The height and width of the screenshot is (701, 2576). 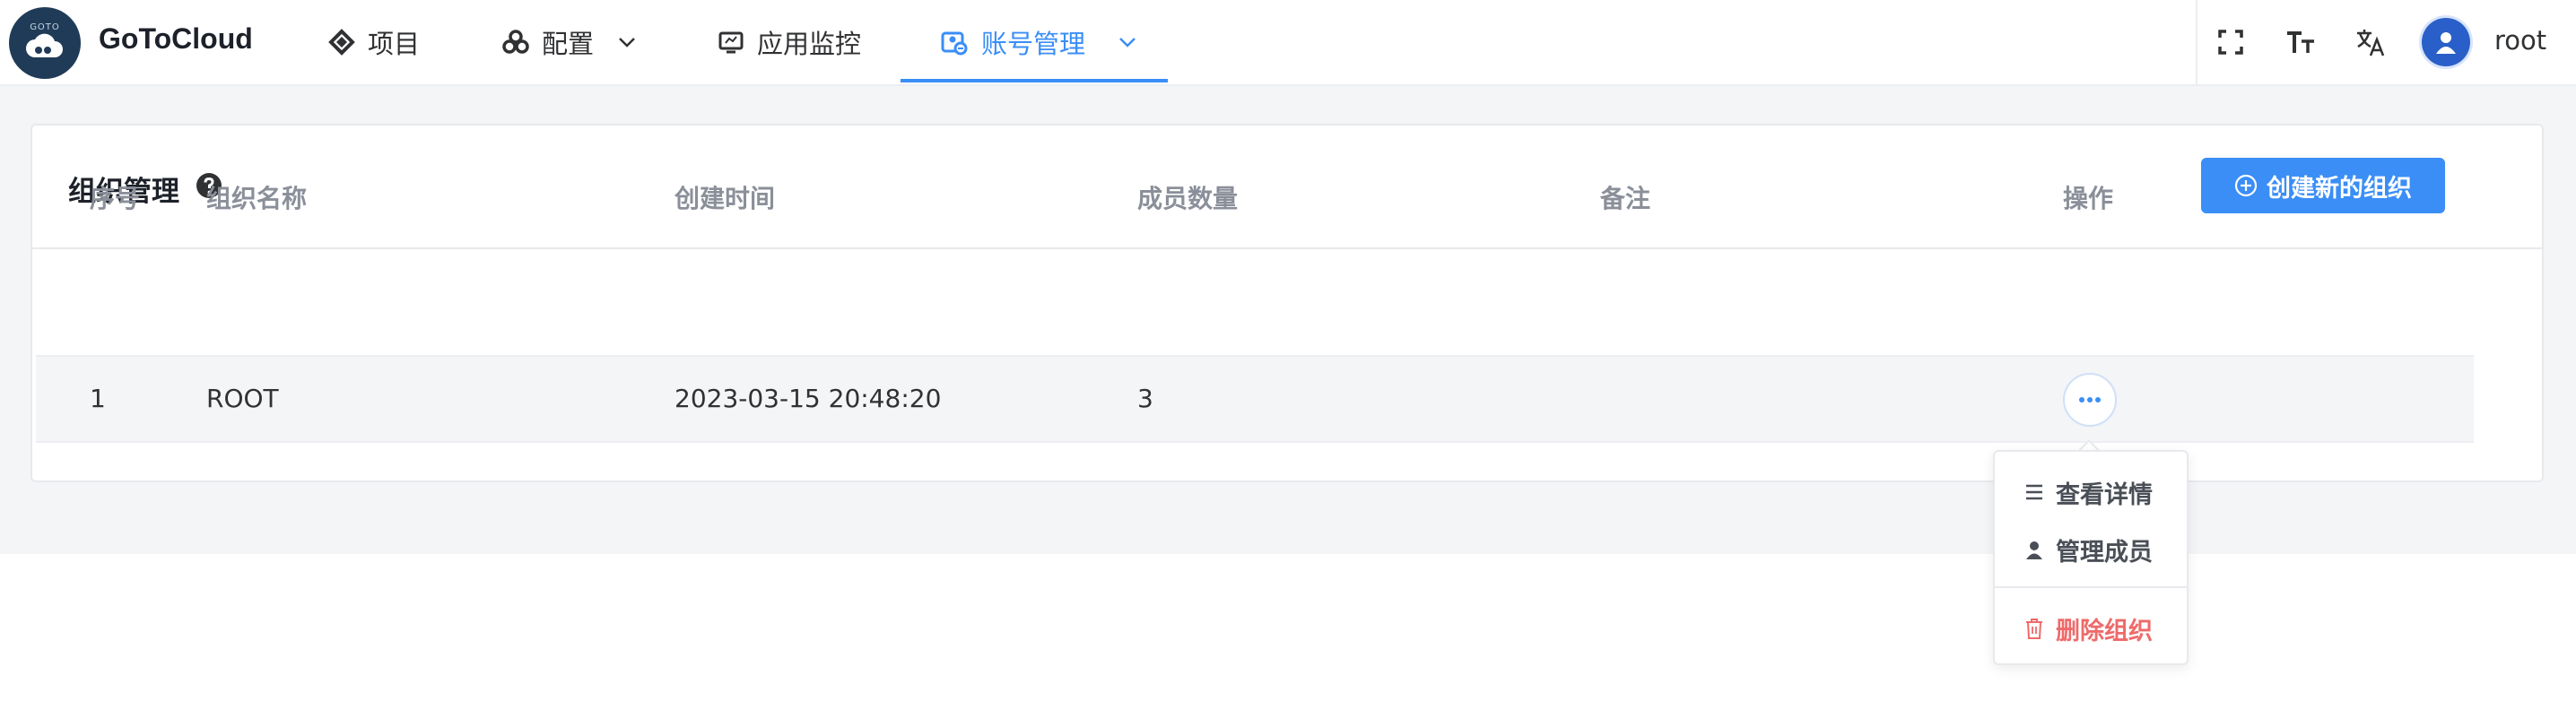 What do you see at coordinates (1033, 44) in the screenshot?
I see `nav-label: 账号管理` at bounding box center [1033, 44].